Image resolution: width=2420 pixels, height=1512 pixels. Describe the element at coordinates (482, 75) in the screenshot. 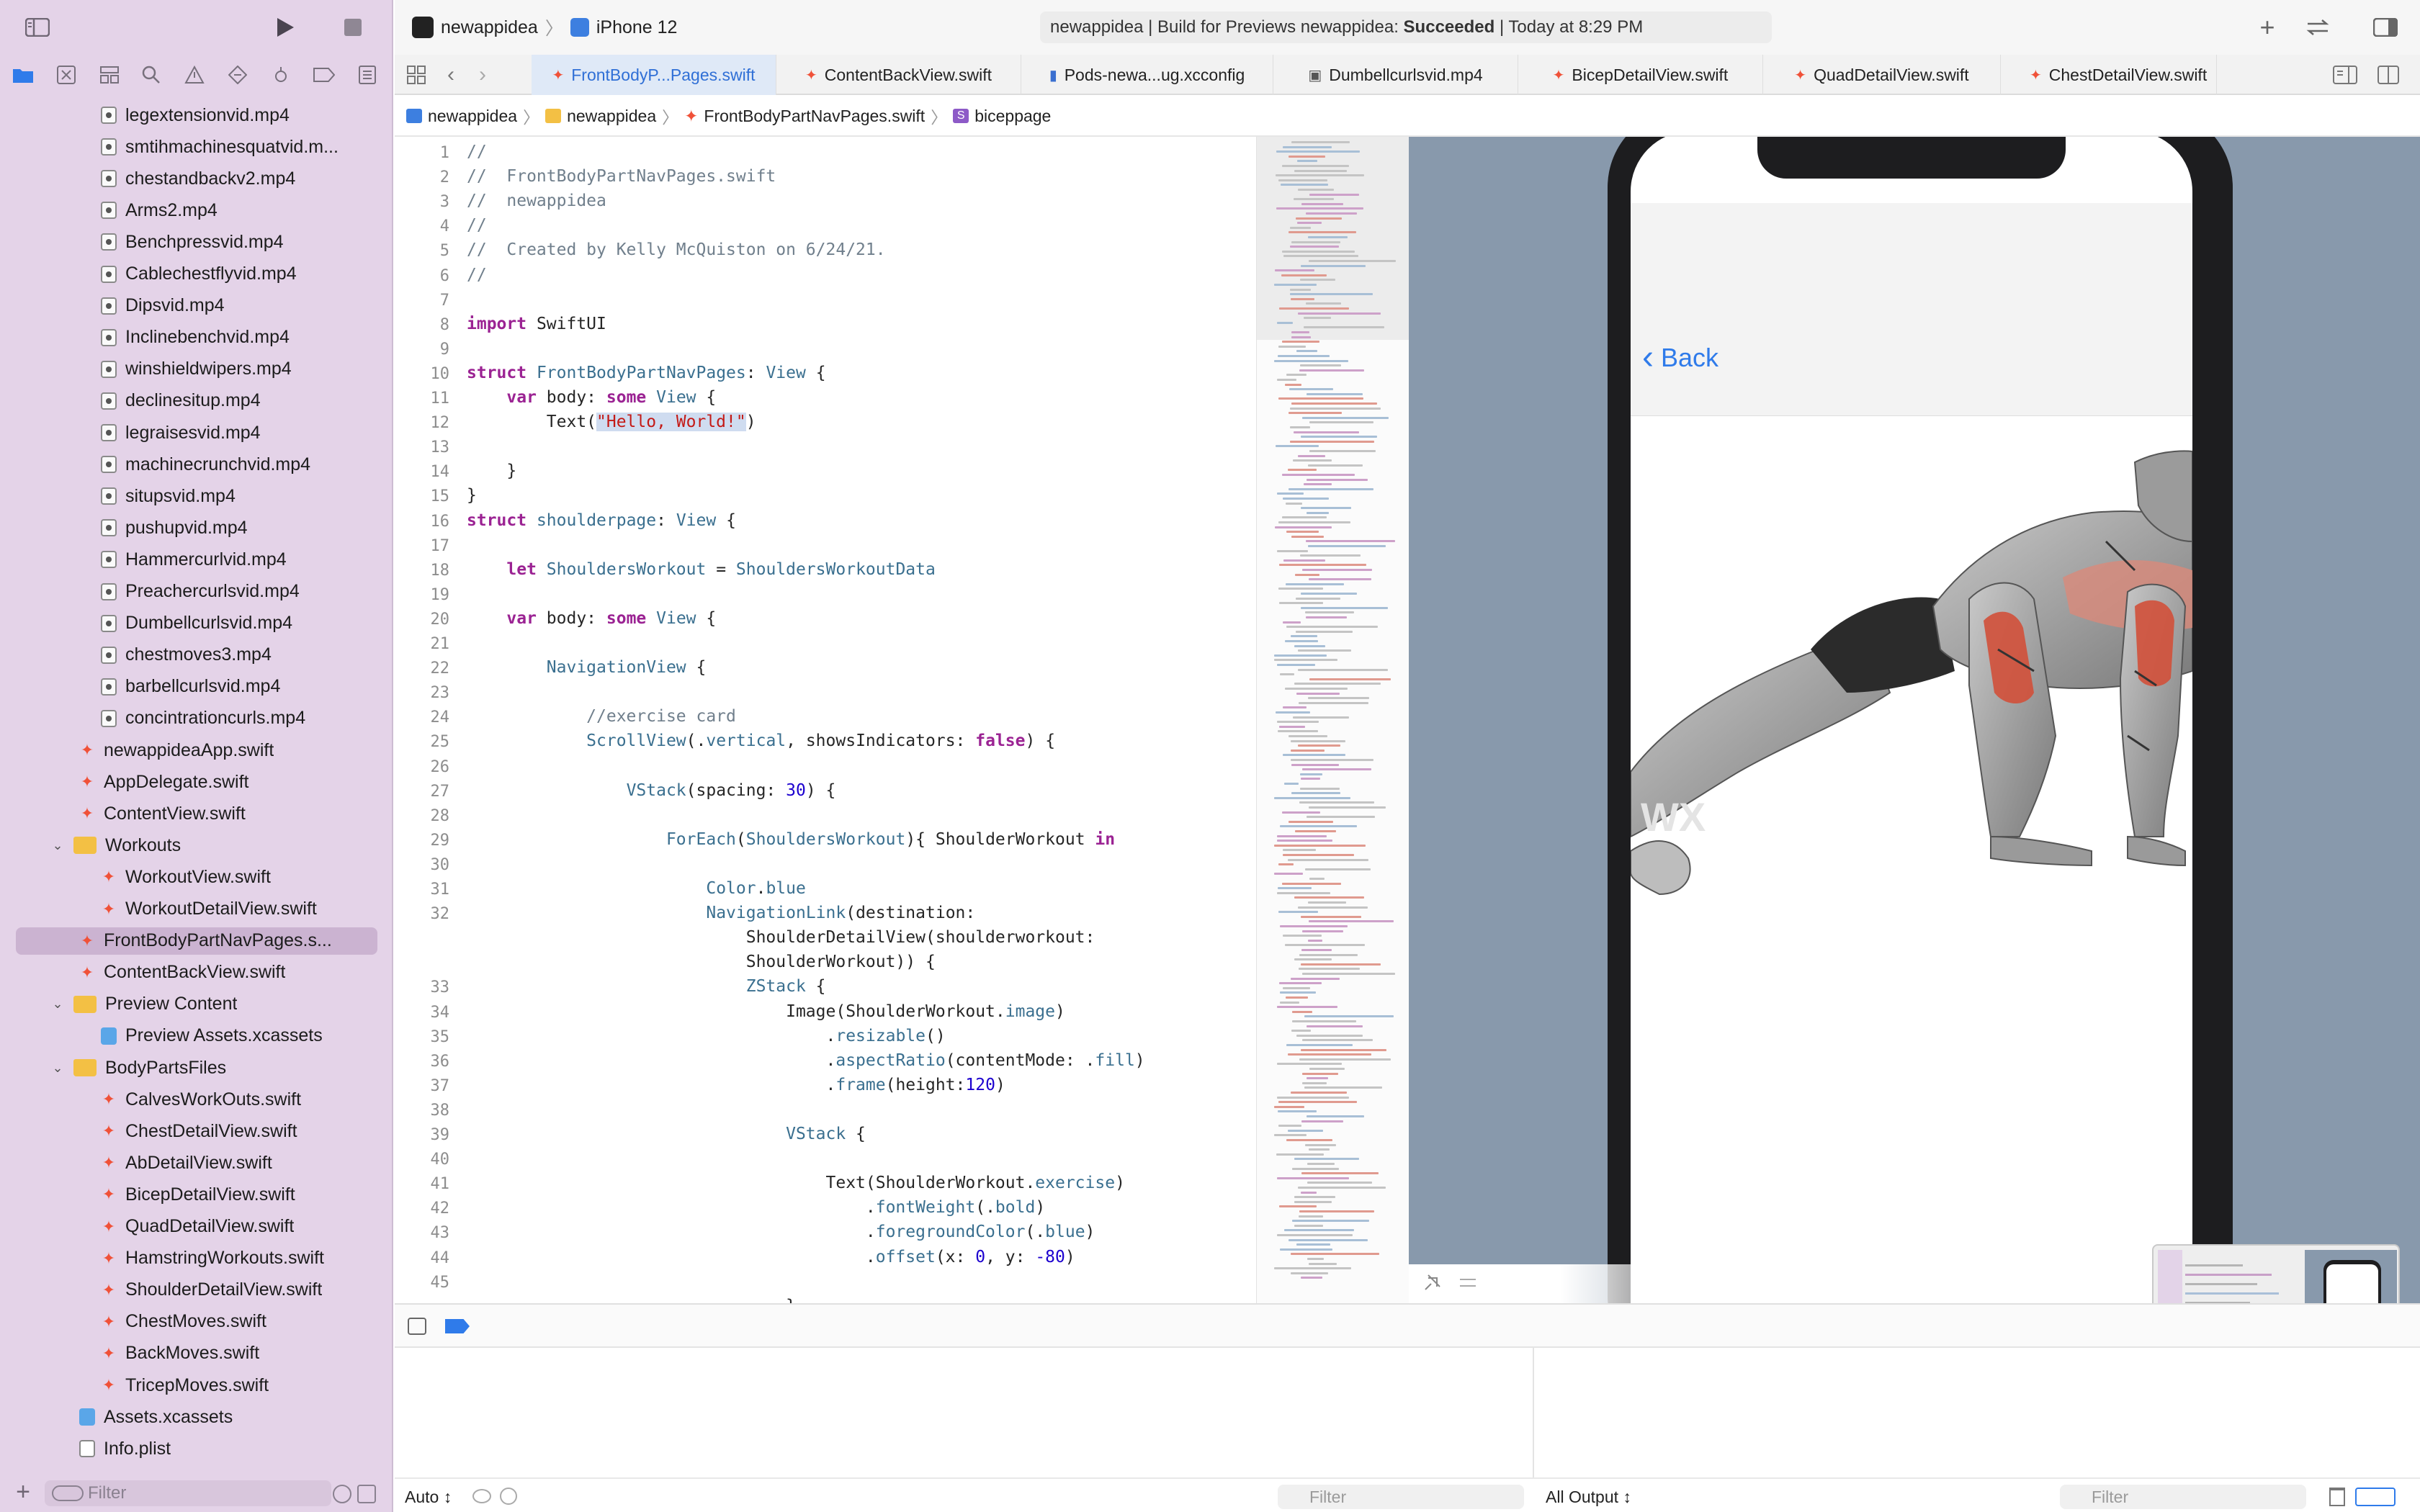

I see `forward-navigation-icon: ›` at that location.